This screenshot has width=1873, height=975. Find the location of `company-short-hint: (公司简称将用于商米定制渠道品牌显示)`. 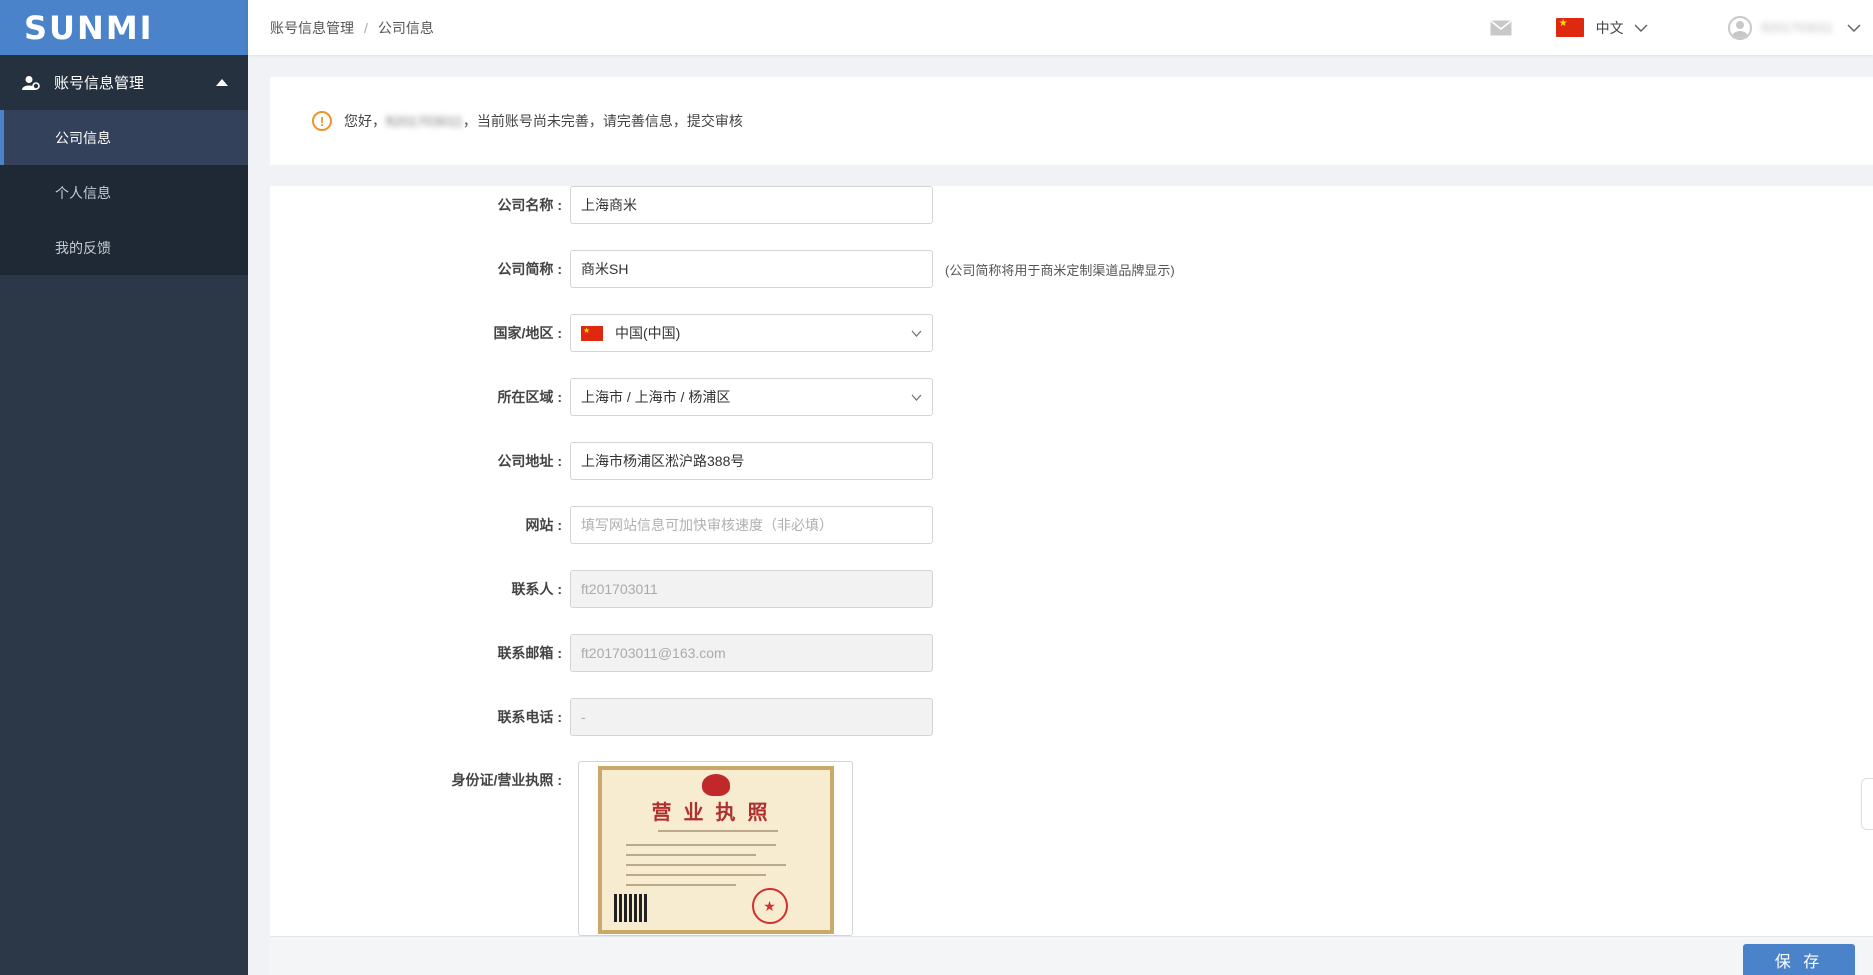

company-short-hint: (公司简称将用于商米定制渠道品牌显示) is located at coordinates (1060, 270).